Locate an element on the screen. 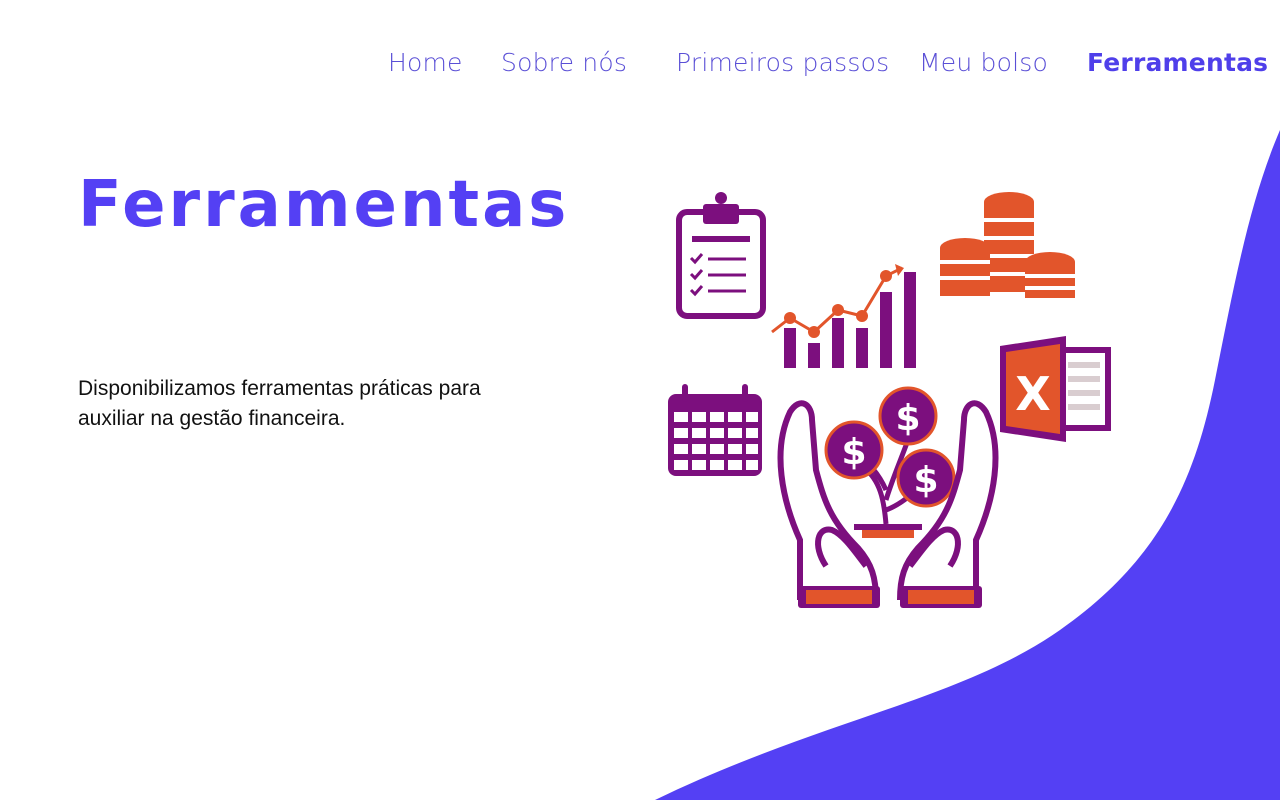 This screenshot has height=800, width=1280. coin-stacks-icon is located at coordinates (1007, 245).